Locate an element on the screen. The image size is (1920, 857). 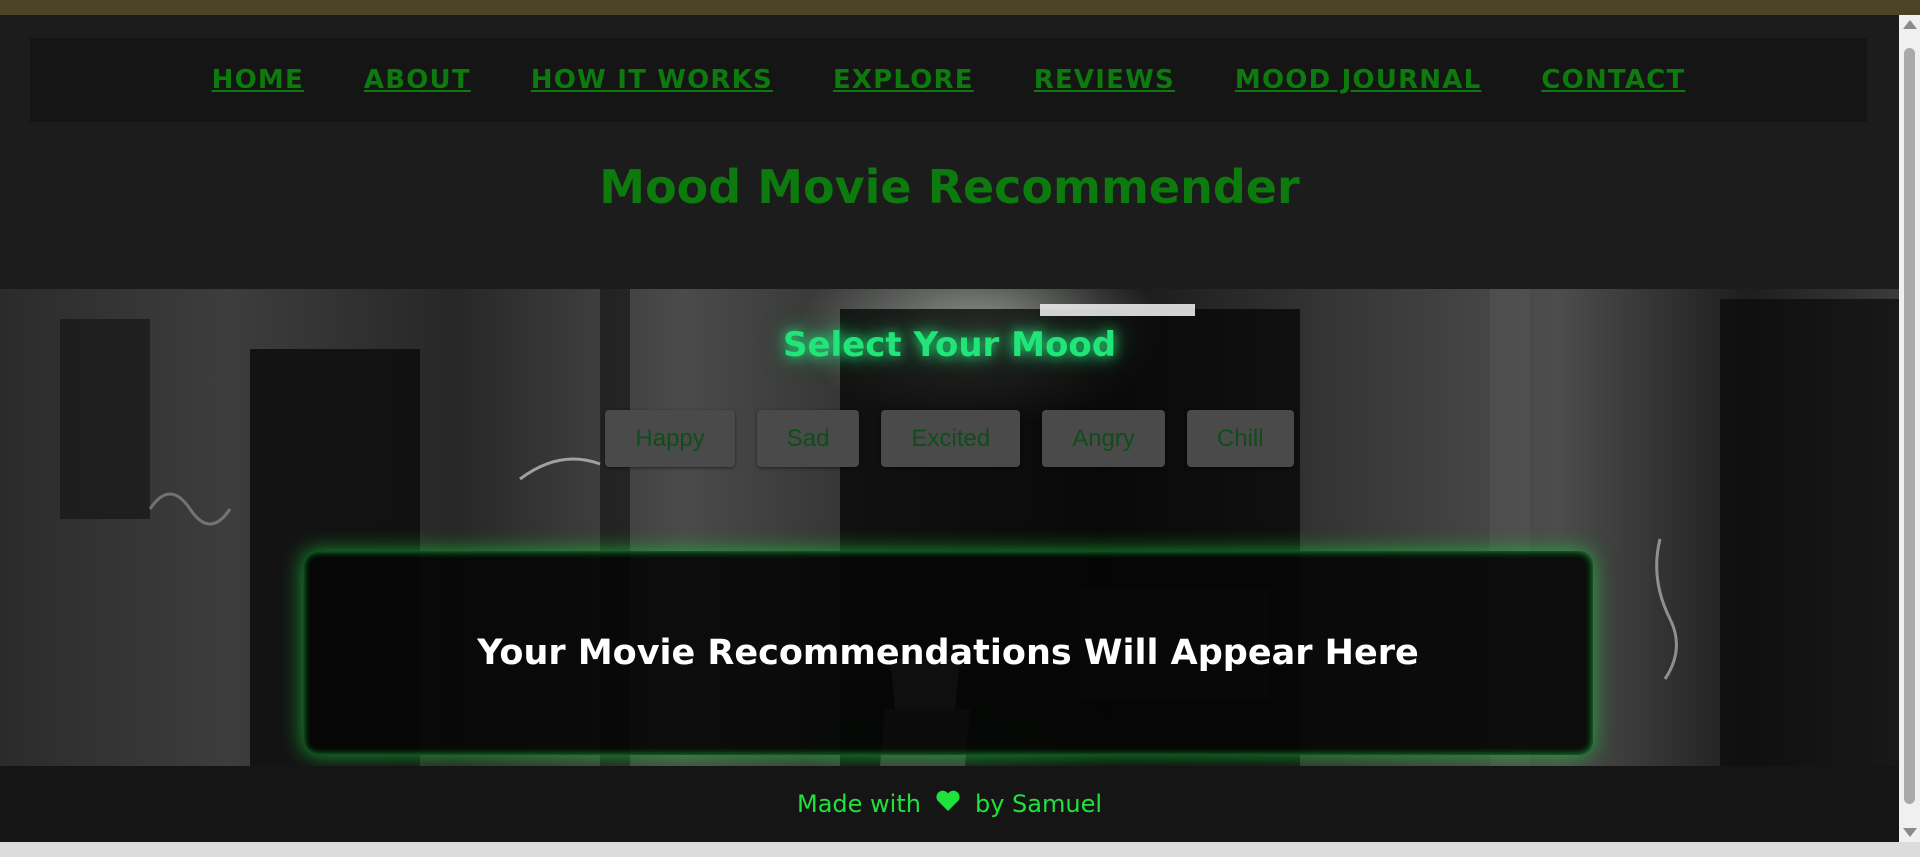
browser-top-strip is located at coordinates (960, 7).